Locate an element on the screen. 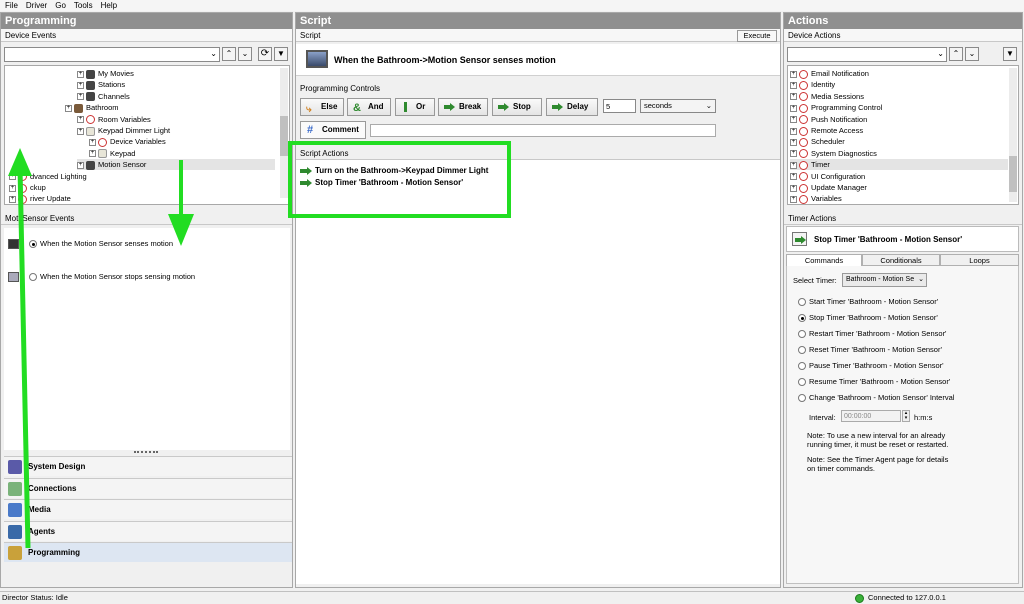 This screenshot has width=1024, height=604. device-actions-search-input: ⌄ is located at coordinates (867, 54).